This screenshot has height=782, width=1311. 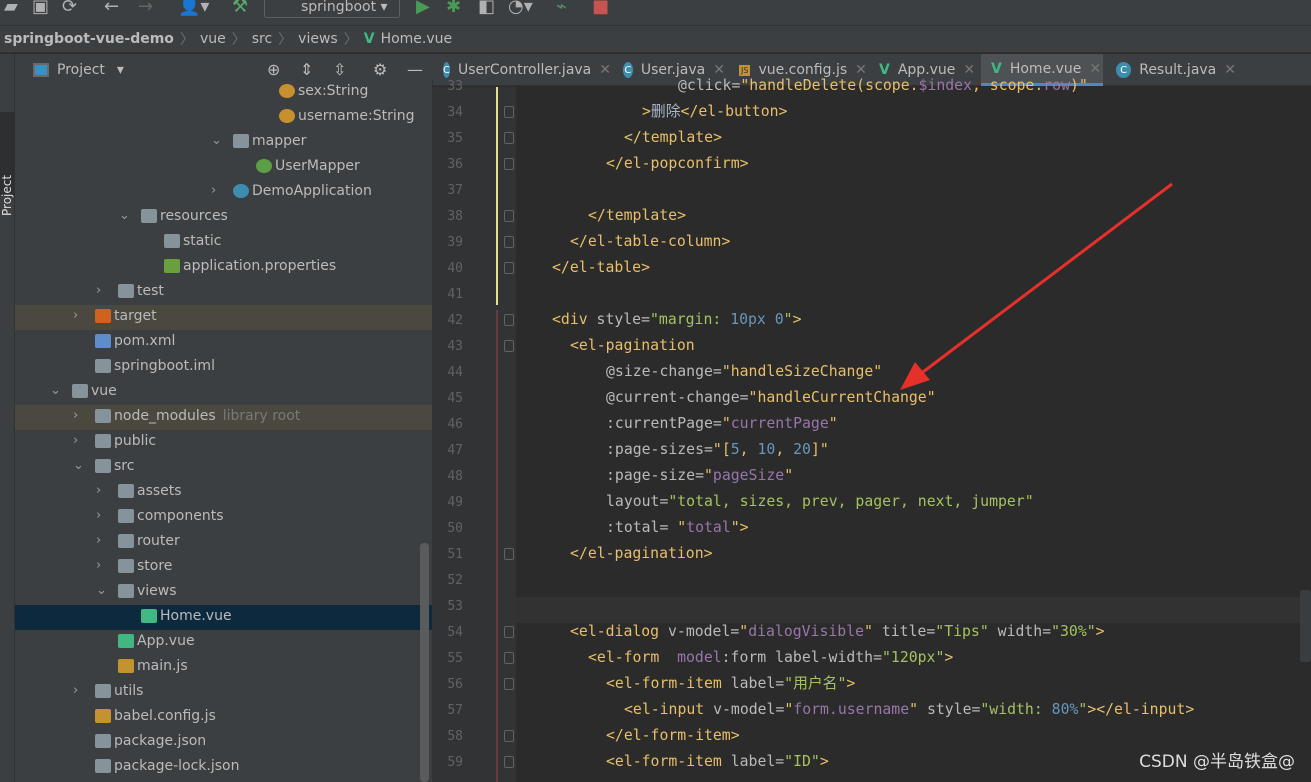 What do you see at coordinates (915, 376) in the screenshot?
I see `arrow-head-icon` at bounding box center [915, 376].